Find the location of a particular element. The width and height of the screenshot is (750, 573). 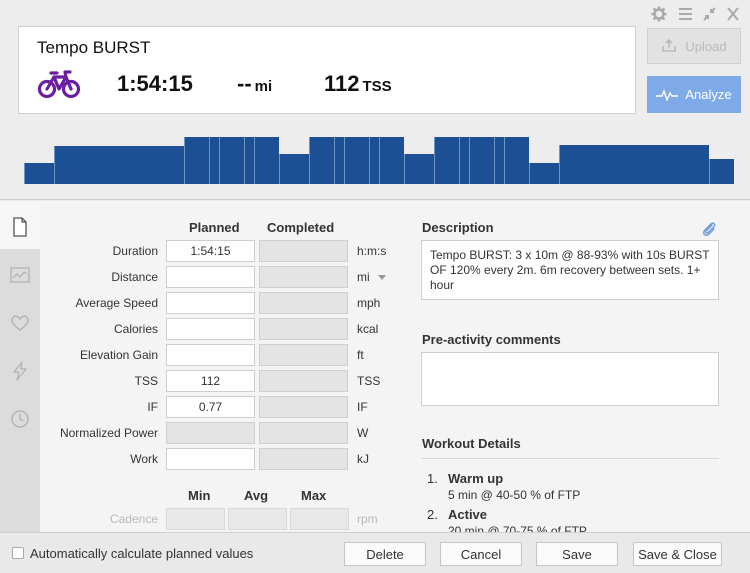

analyze-label: Analyze is located at coordinates (708, 94).